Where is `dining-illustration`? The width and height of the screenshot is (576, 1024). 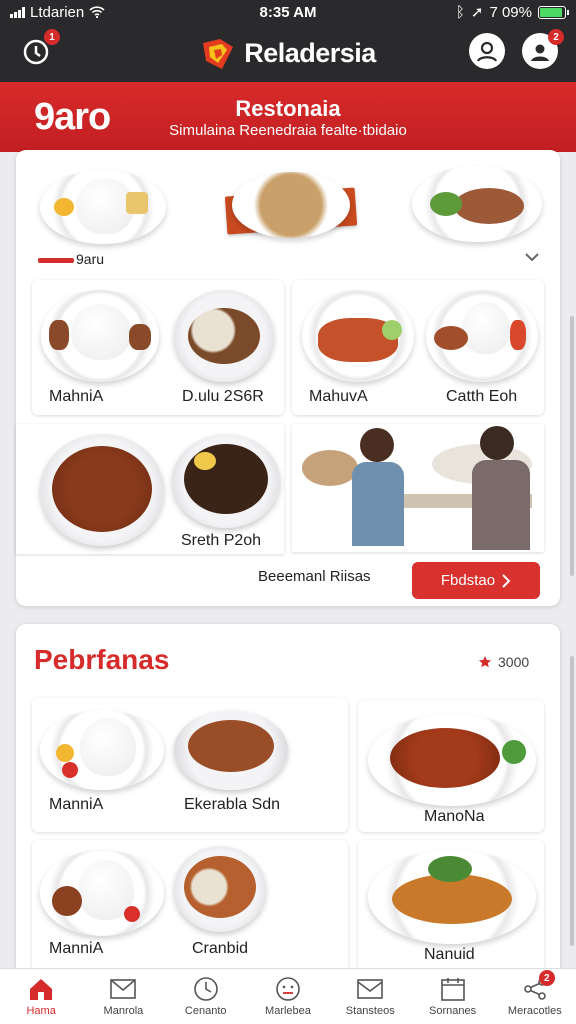 dining-illustration is located at coordinates (418, 488).